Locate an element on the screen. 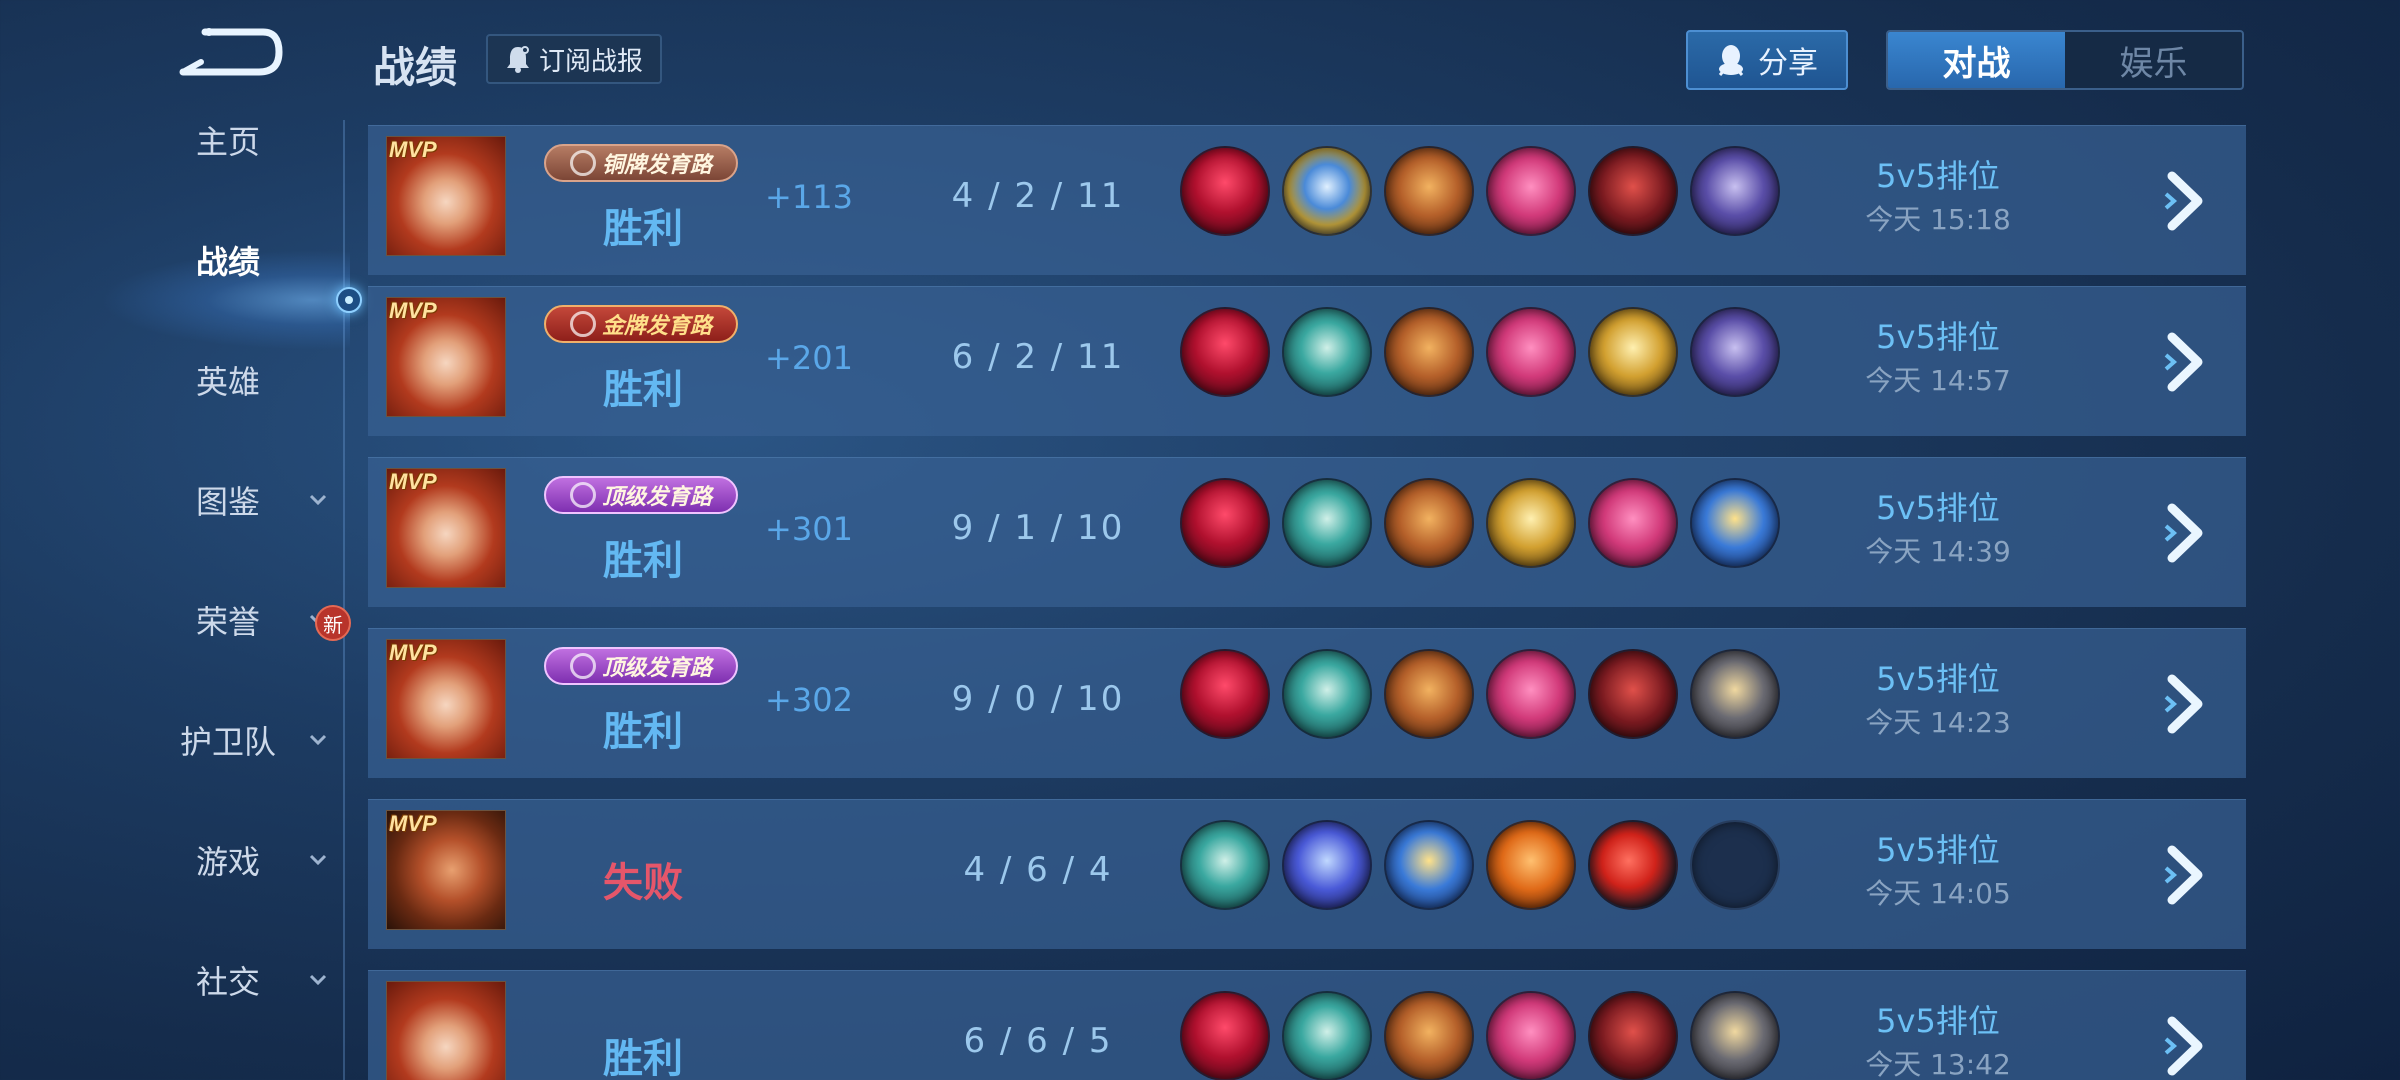 The width and height of the screenshot is (2400, 1080). mode-tabs: 对战 娱乐 is located at coordinates (2065, 60).